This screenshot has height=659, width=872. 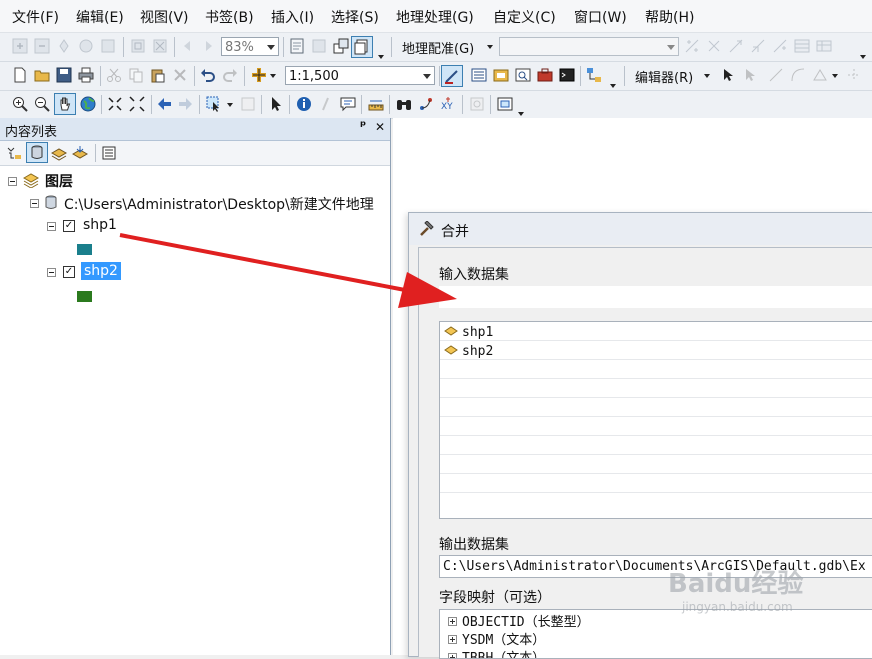 What do you see at coordinates (820, 75) in the screenshot?
I see `construction-tools-icon` at bounding box center [820, 75].